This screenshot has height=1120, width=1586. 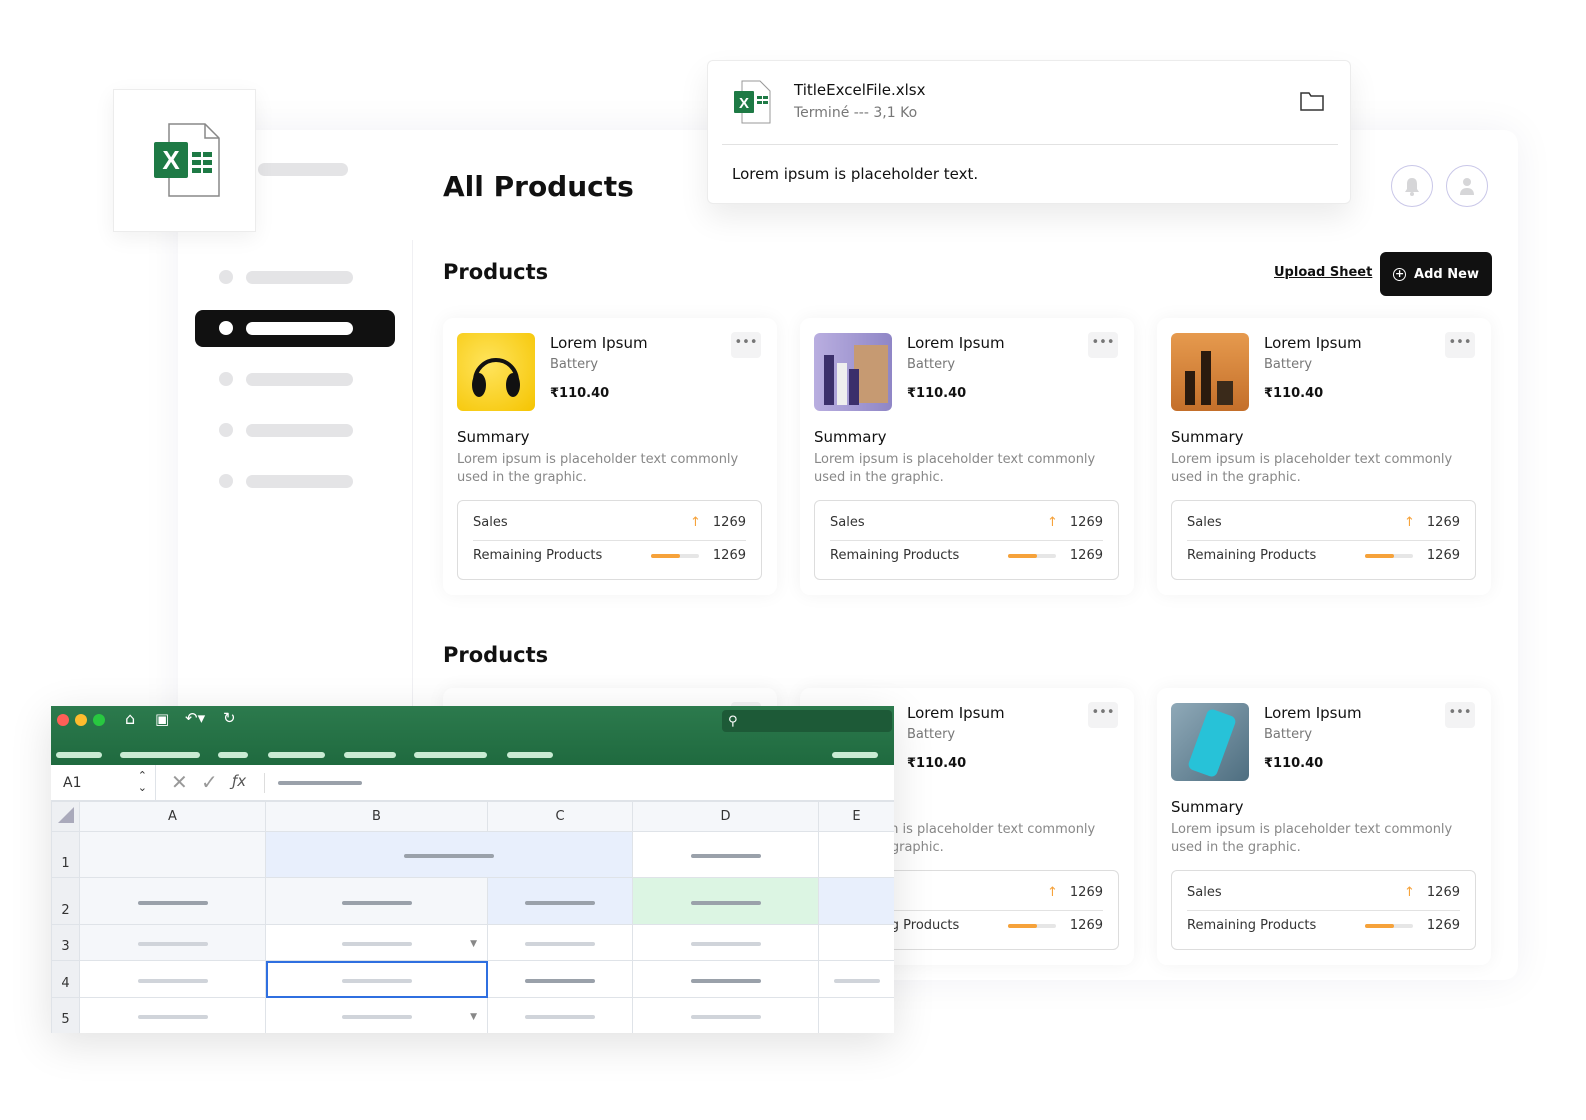 I want to click on bell-icon, so click(x=1412, y=187).